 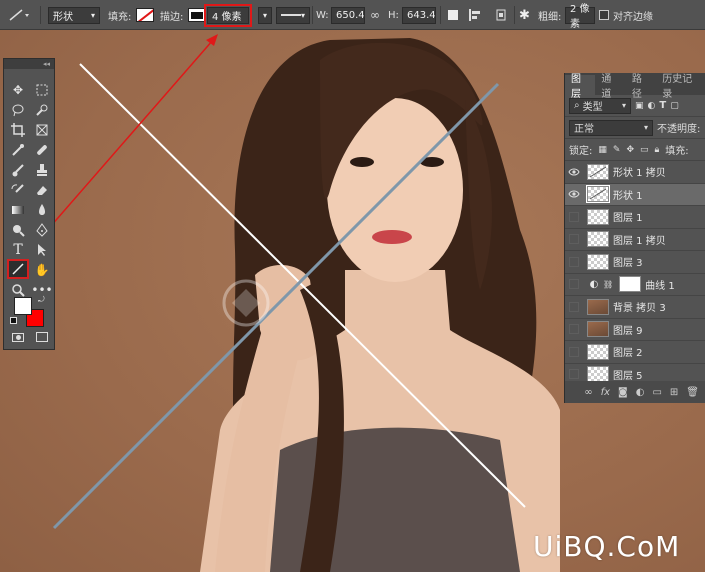 I want to click on link-layers-icon: ∞, so click(x=588, y=392).